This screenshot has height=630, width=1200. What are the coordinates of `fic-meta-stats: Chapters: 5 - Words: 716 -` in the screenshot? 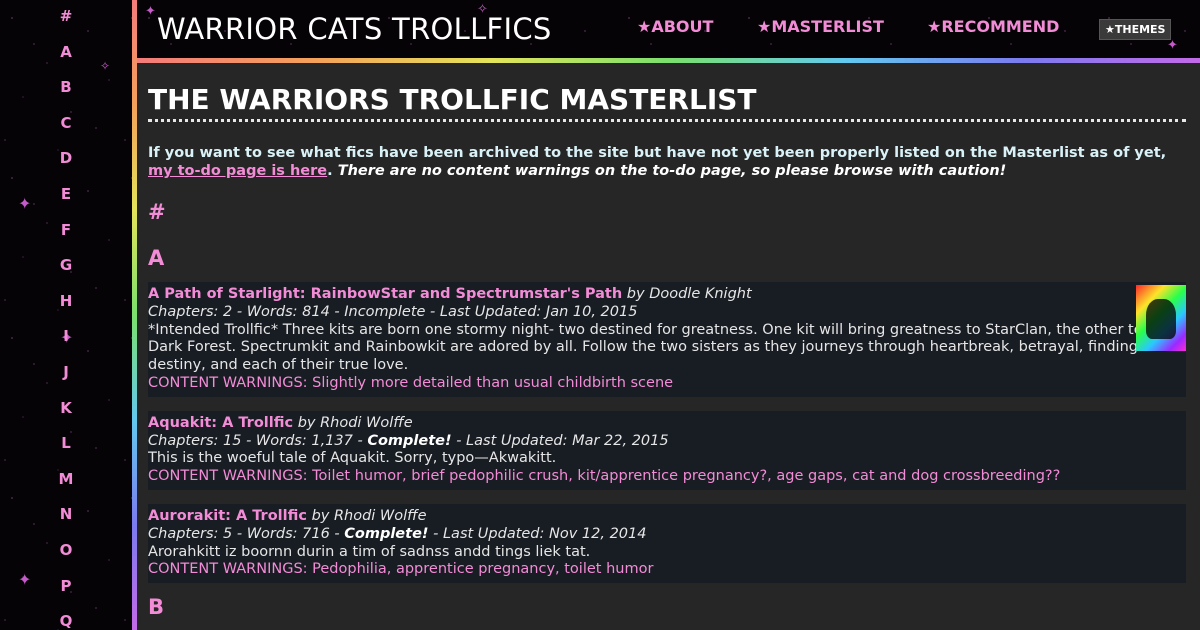 It's located at (246, 533).